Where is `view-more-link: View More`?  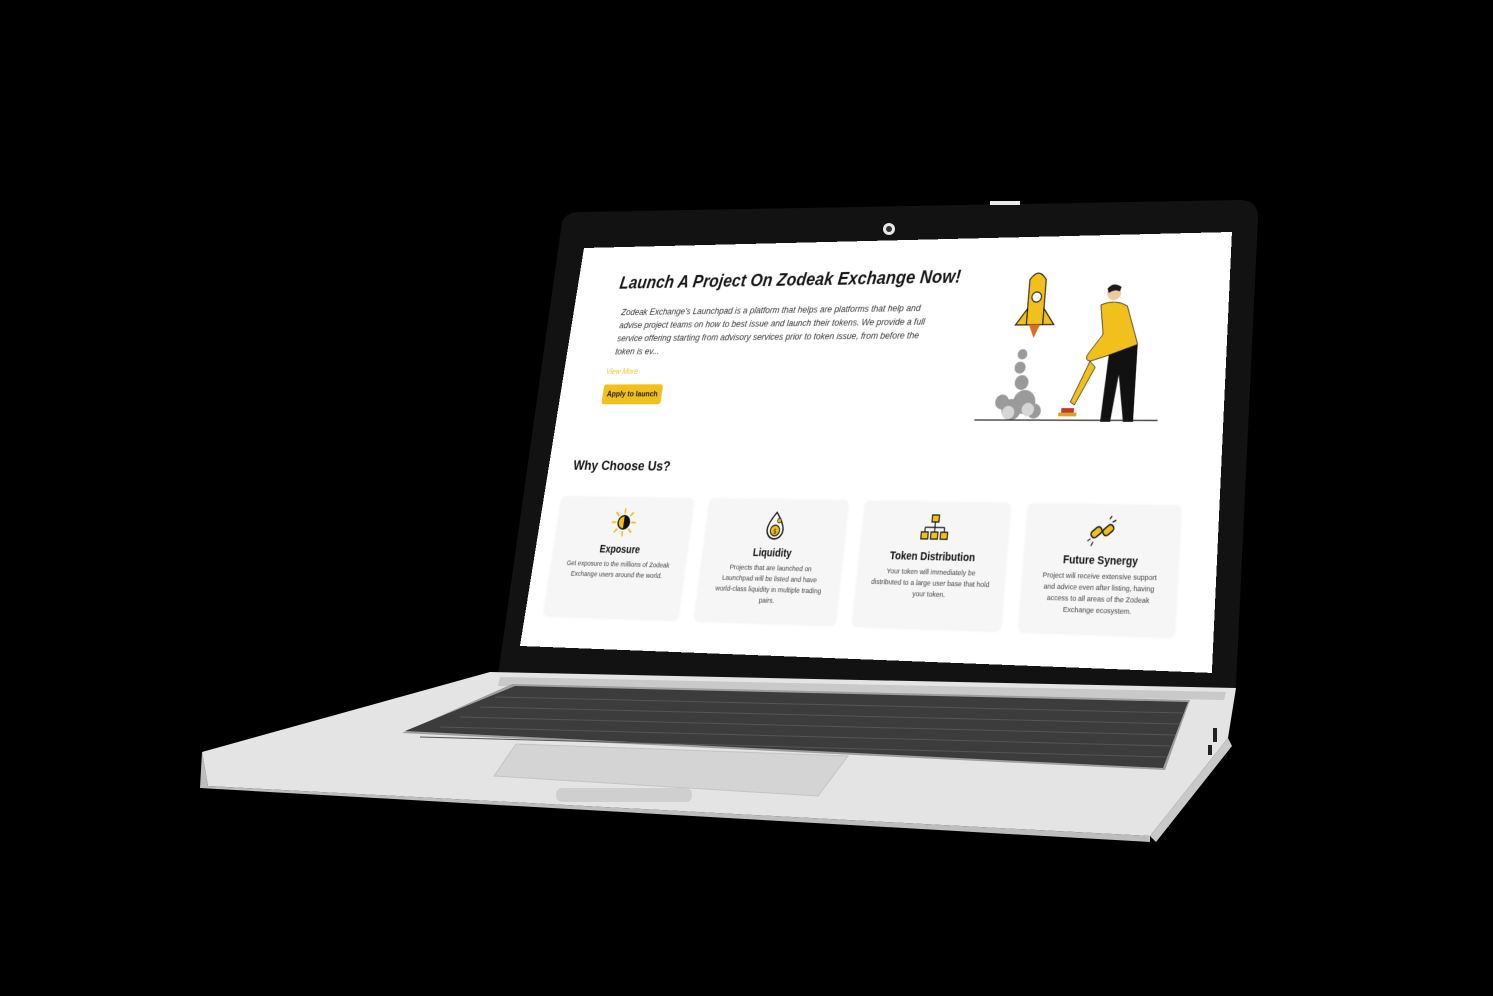 view-more-link: View More is located at coordinates (622, 372).